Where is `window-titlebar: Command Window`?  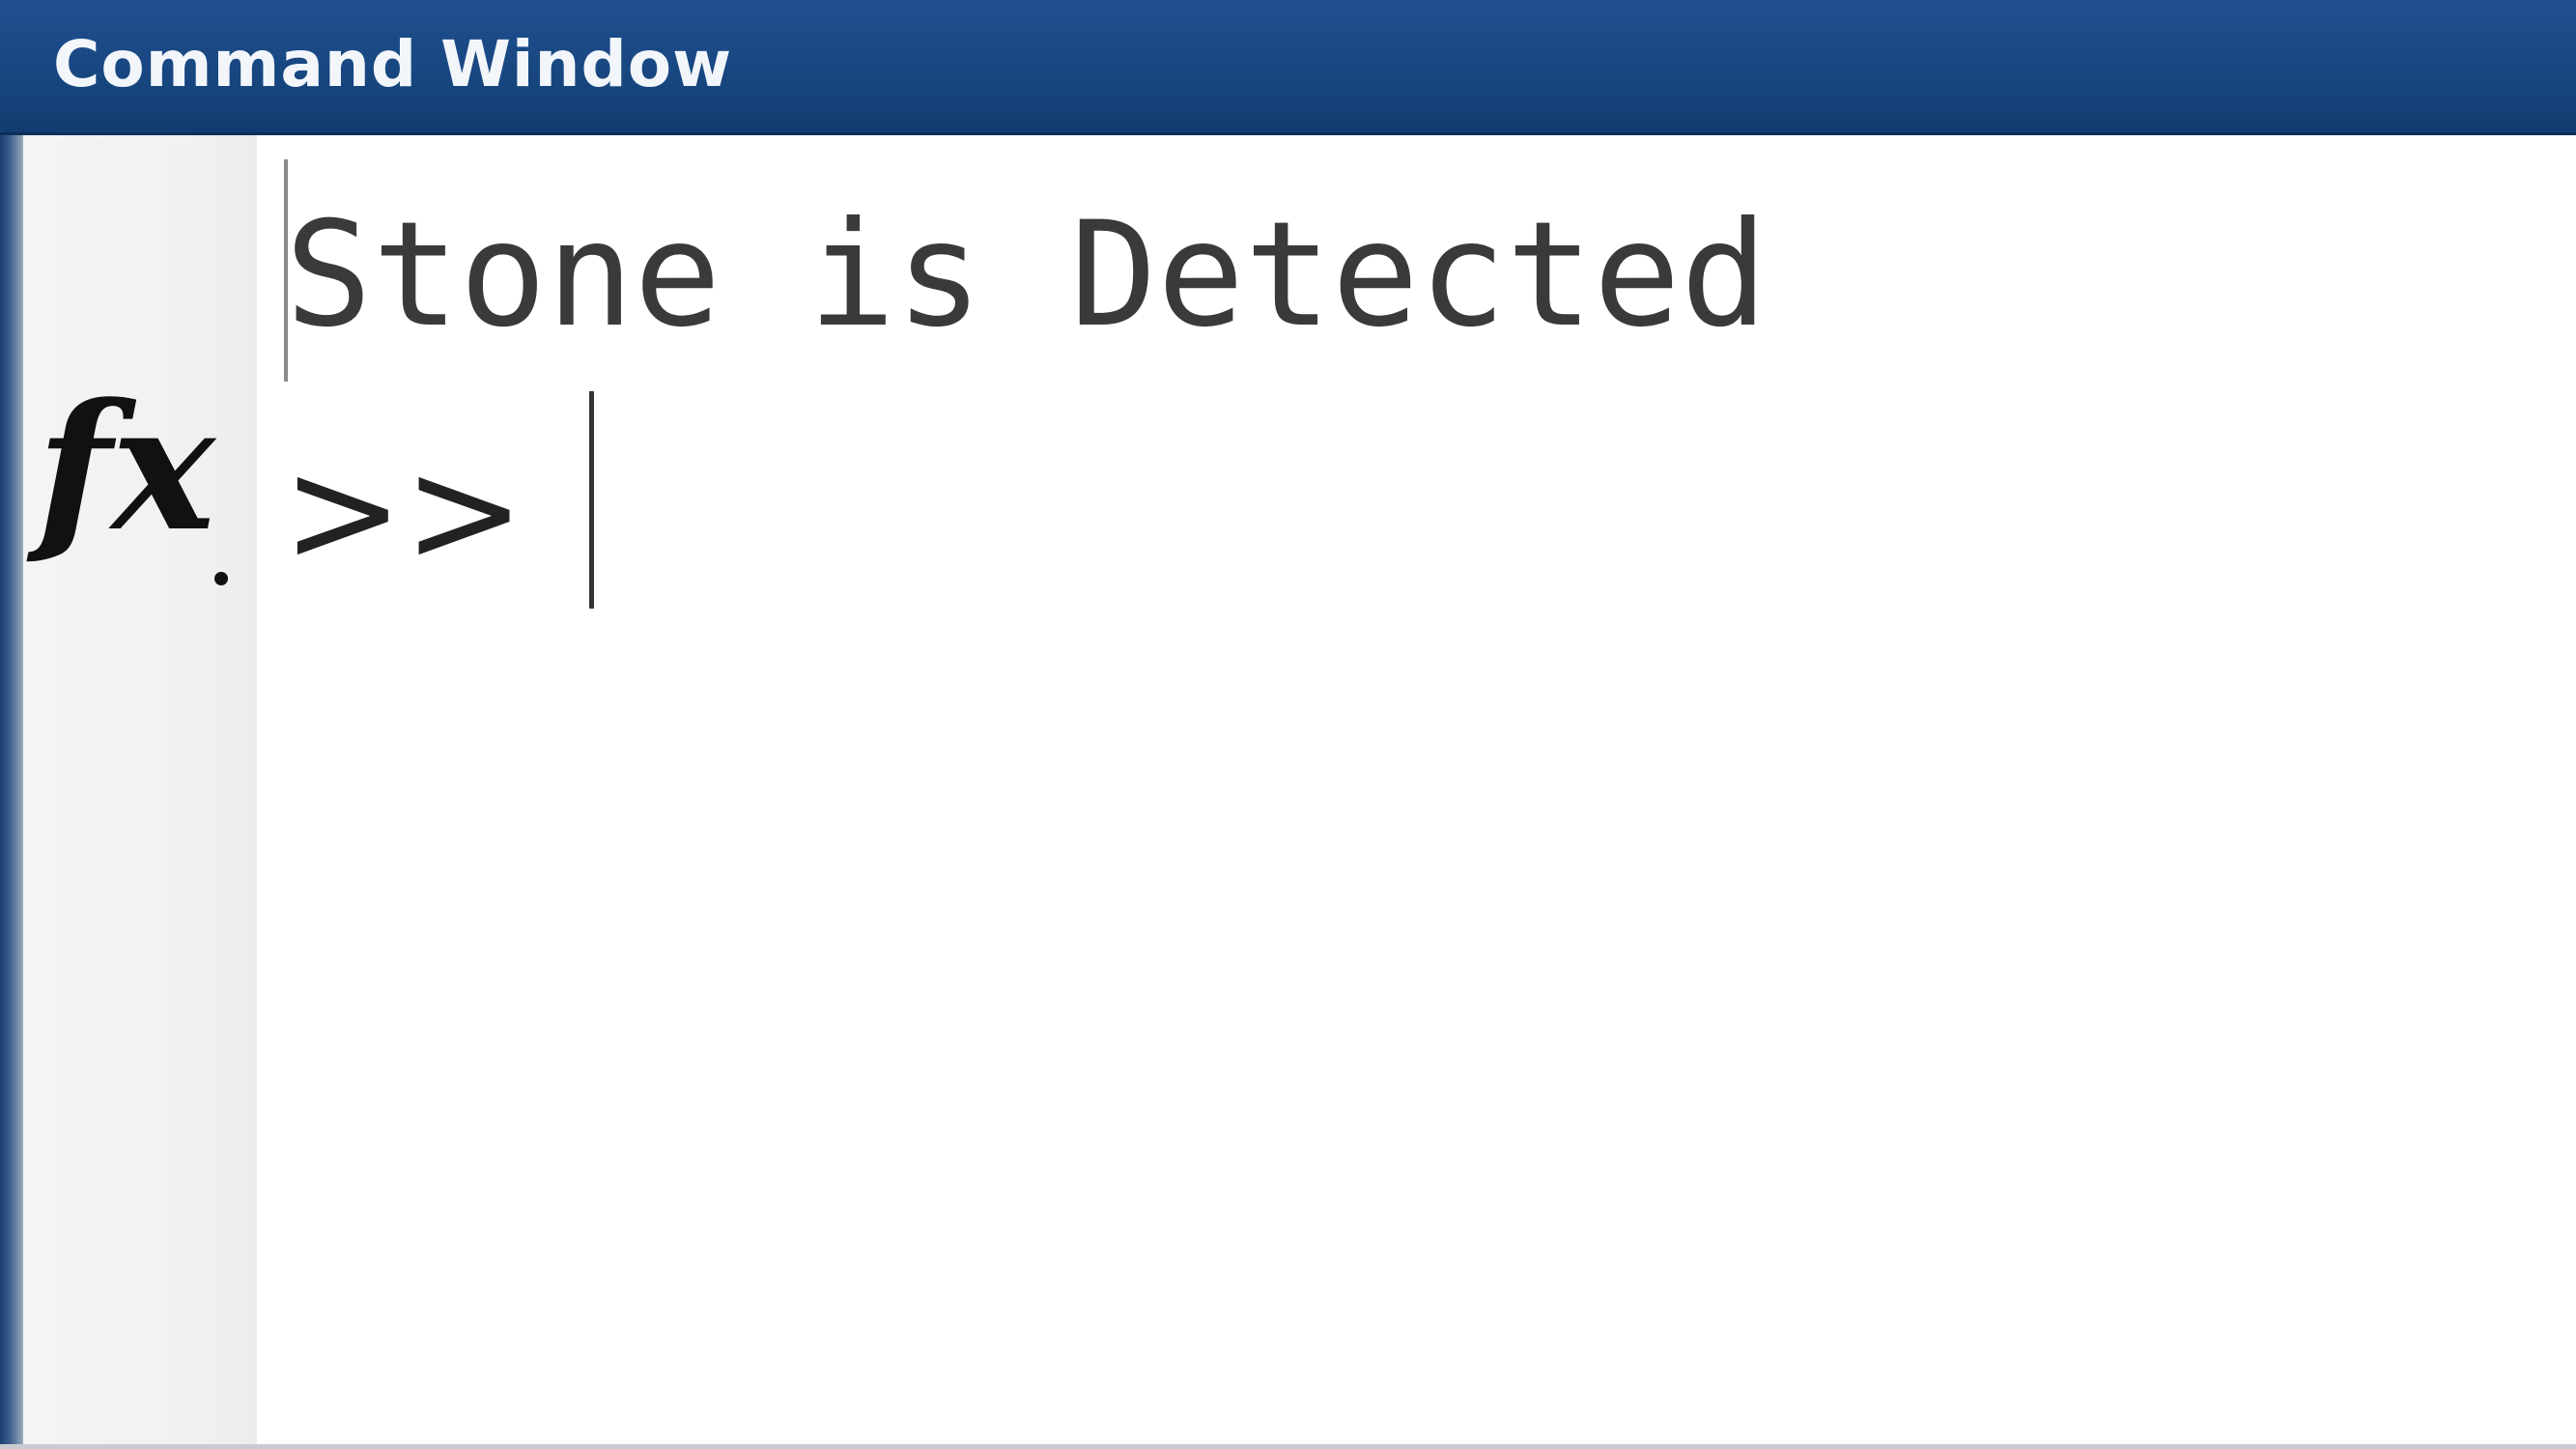 window-titlebar: Command Window is located at coordinates (1288, 67).